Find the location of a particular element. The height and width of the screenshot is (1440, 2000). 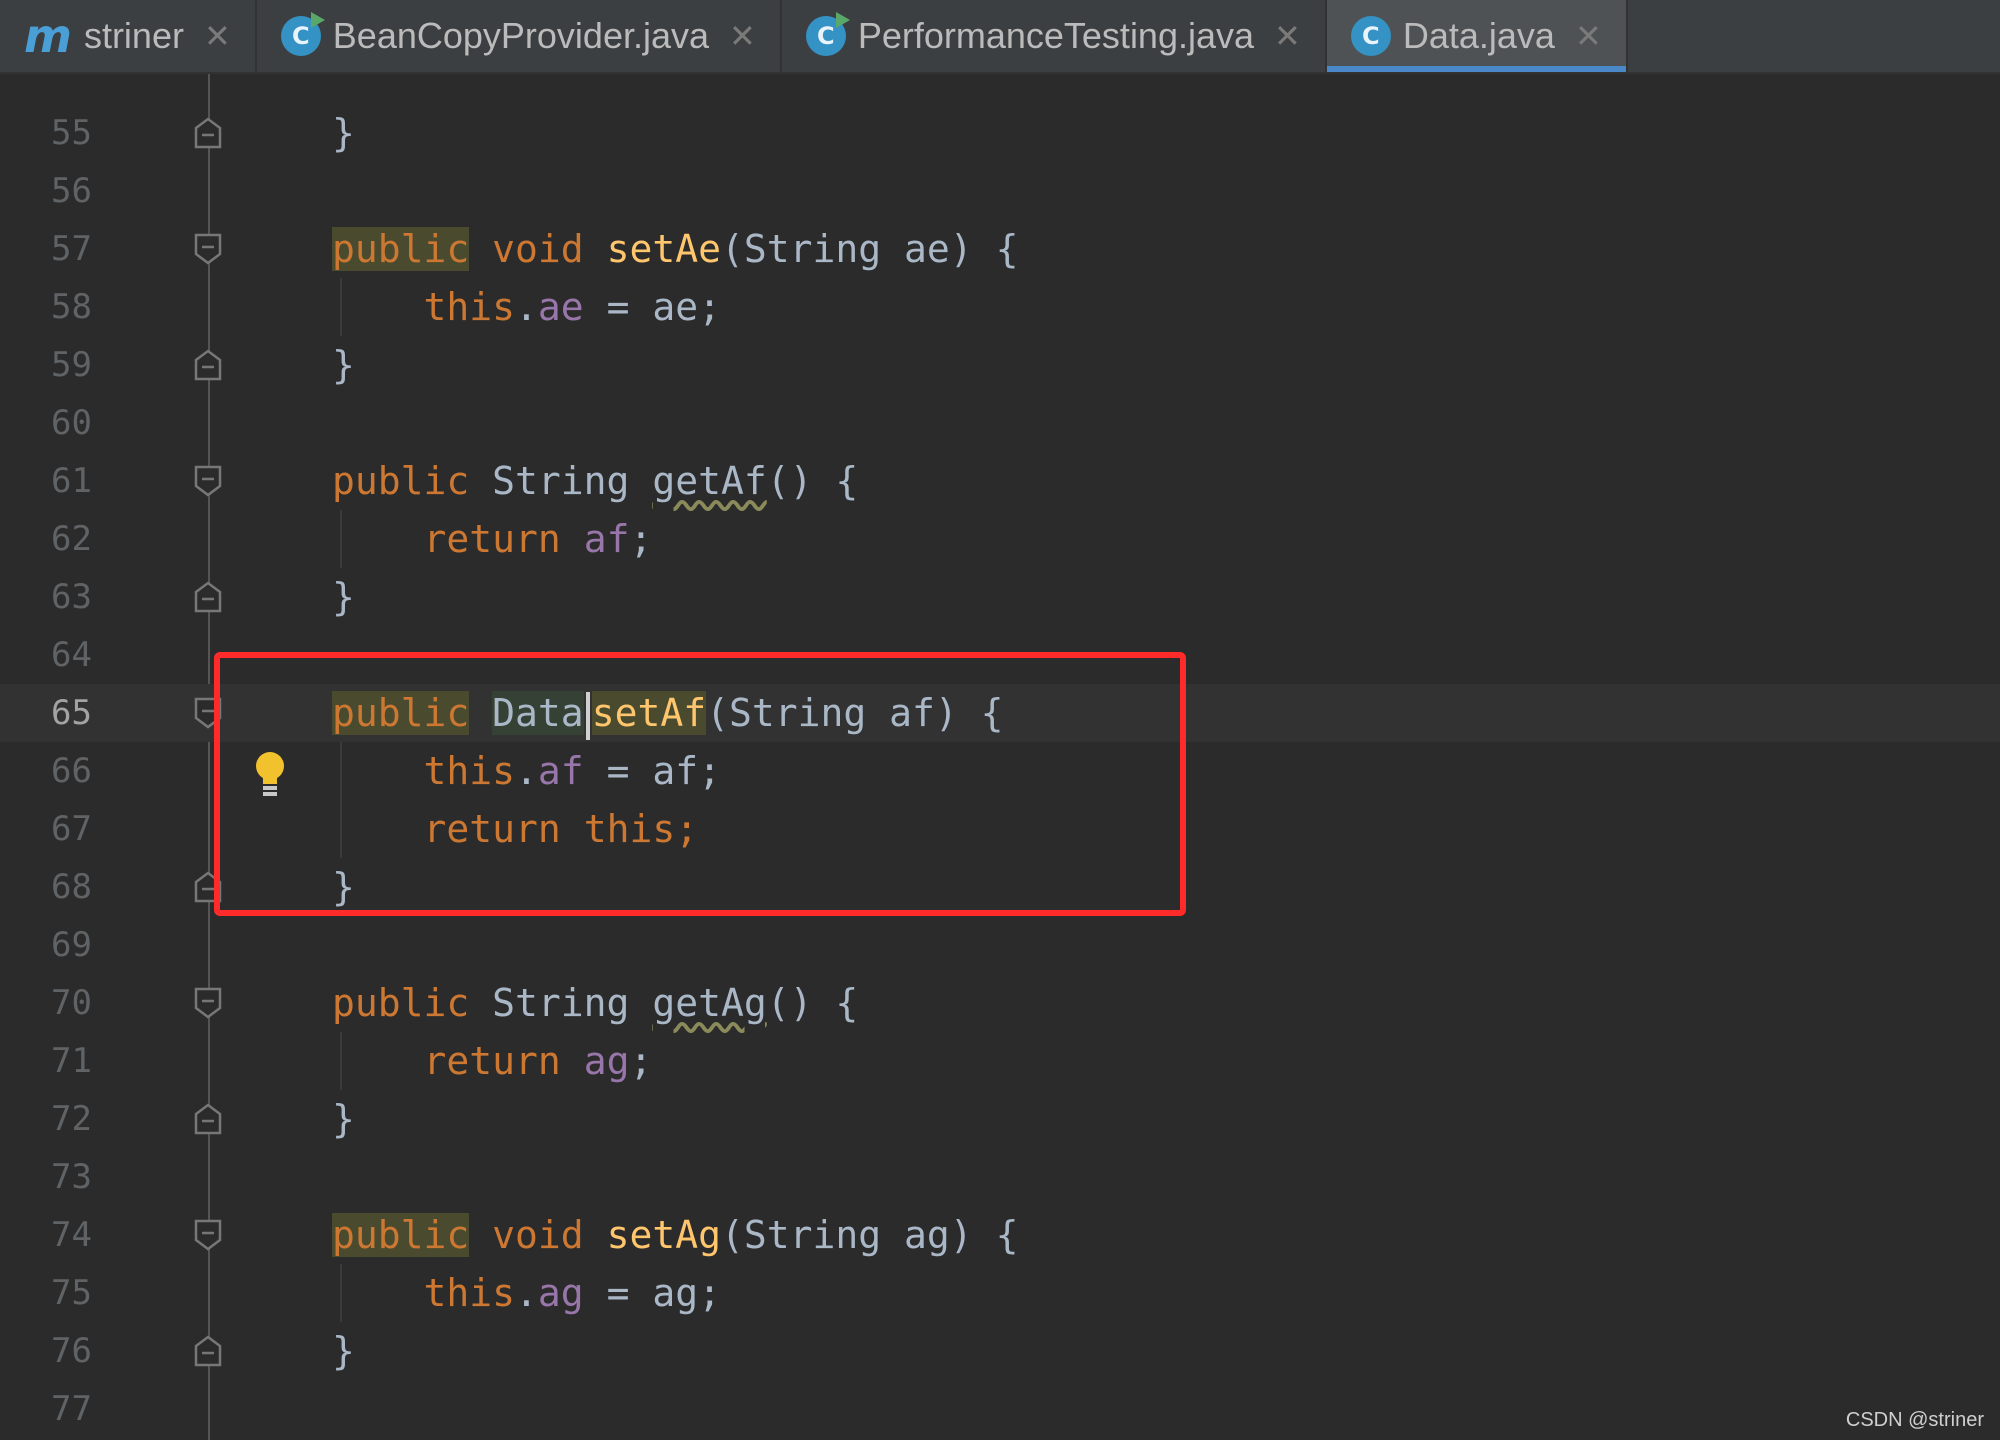

tab-performancetesting: C PerformanceTesting.java ✕ is located at coordinates (1054, 36).